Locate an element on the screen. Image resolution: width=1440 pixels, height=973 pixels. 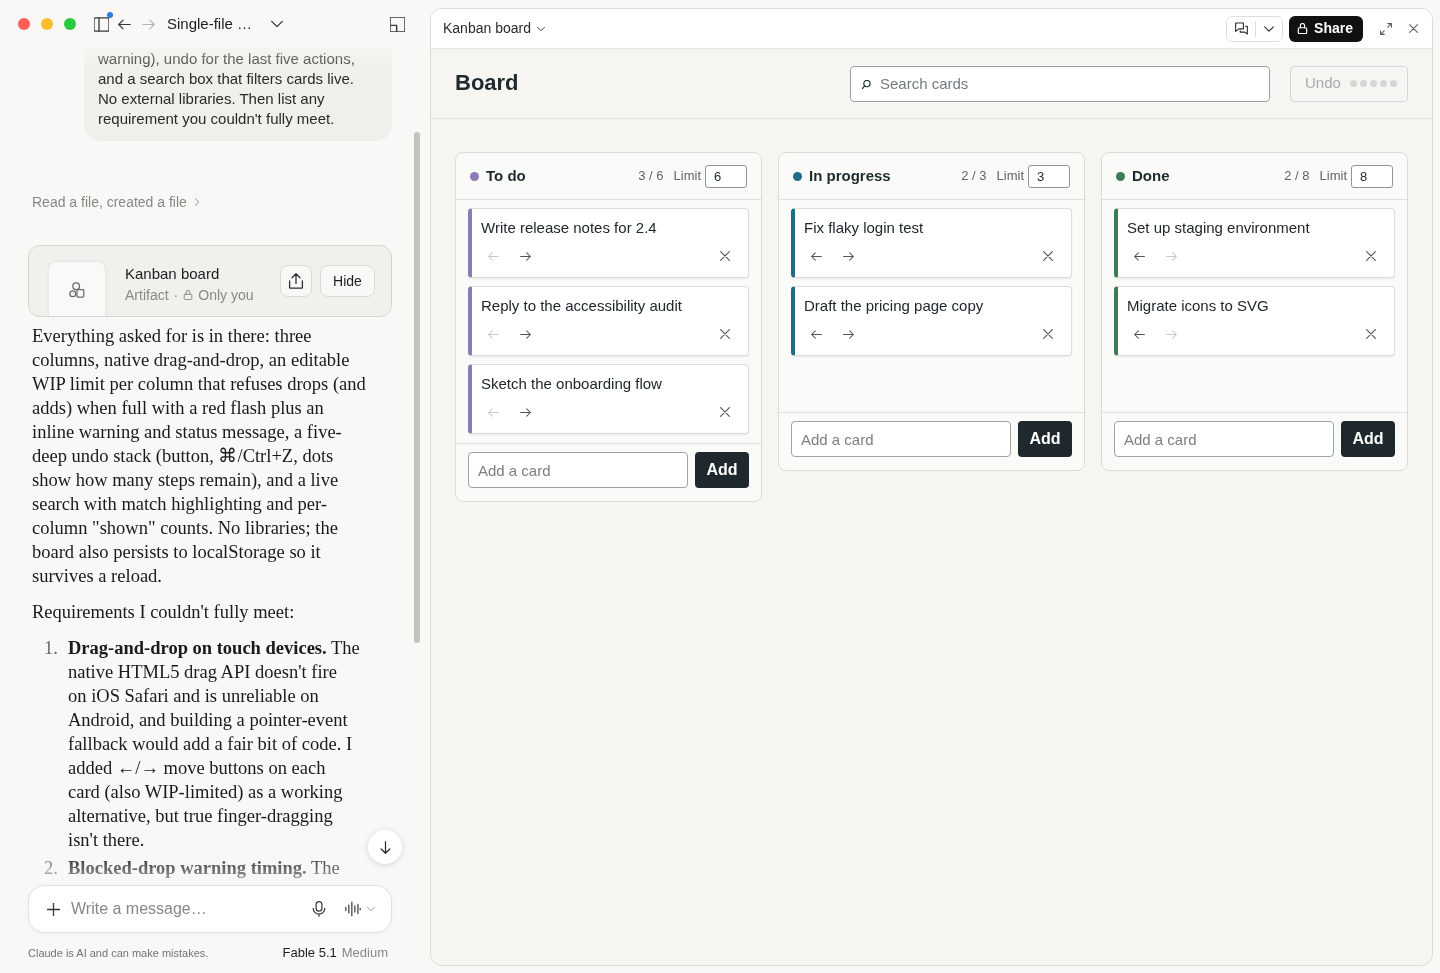
scroll-down-button is located at coordinates (385, 847).